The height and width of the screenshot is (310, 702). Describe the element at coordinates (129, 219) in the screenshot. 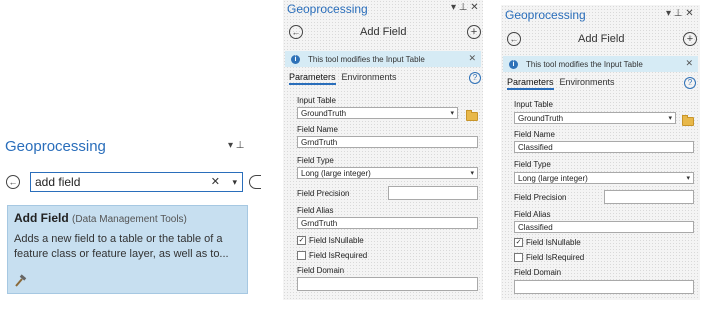

I see `result-toolbox: (Data Management Tools)` at that location.